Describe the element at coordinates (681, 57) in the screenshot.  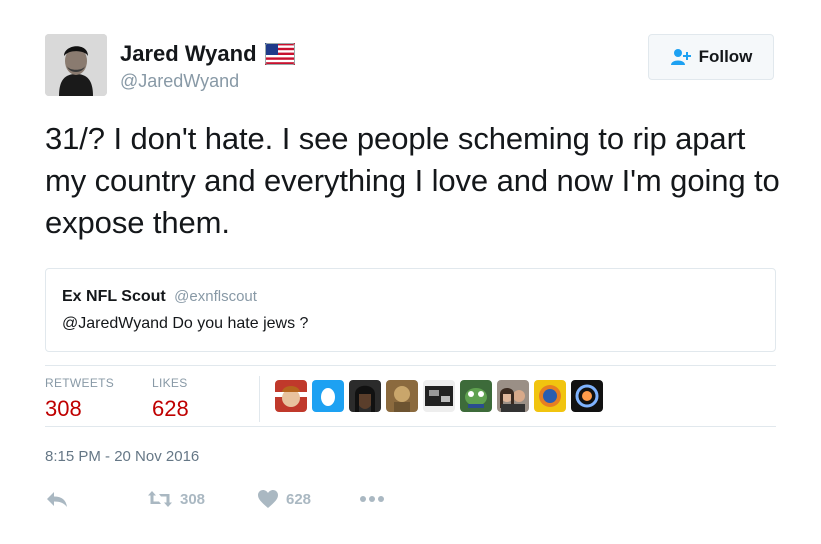
I see `add-user-icon` at that location.